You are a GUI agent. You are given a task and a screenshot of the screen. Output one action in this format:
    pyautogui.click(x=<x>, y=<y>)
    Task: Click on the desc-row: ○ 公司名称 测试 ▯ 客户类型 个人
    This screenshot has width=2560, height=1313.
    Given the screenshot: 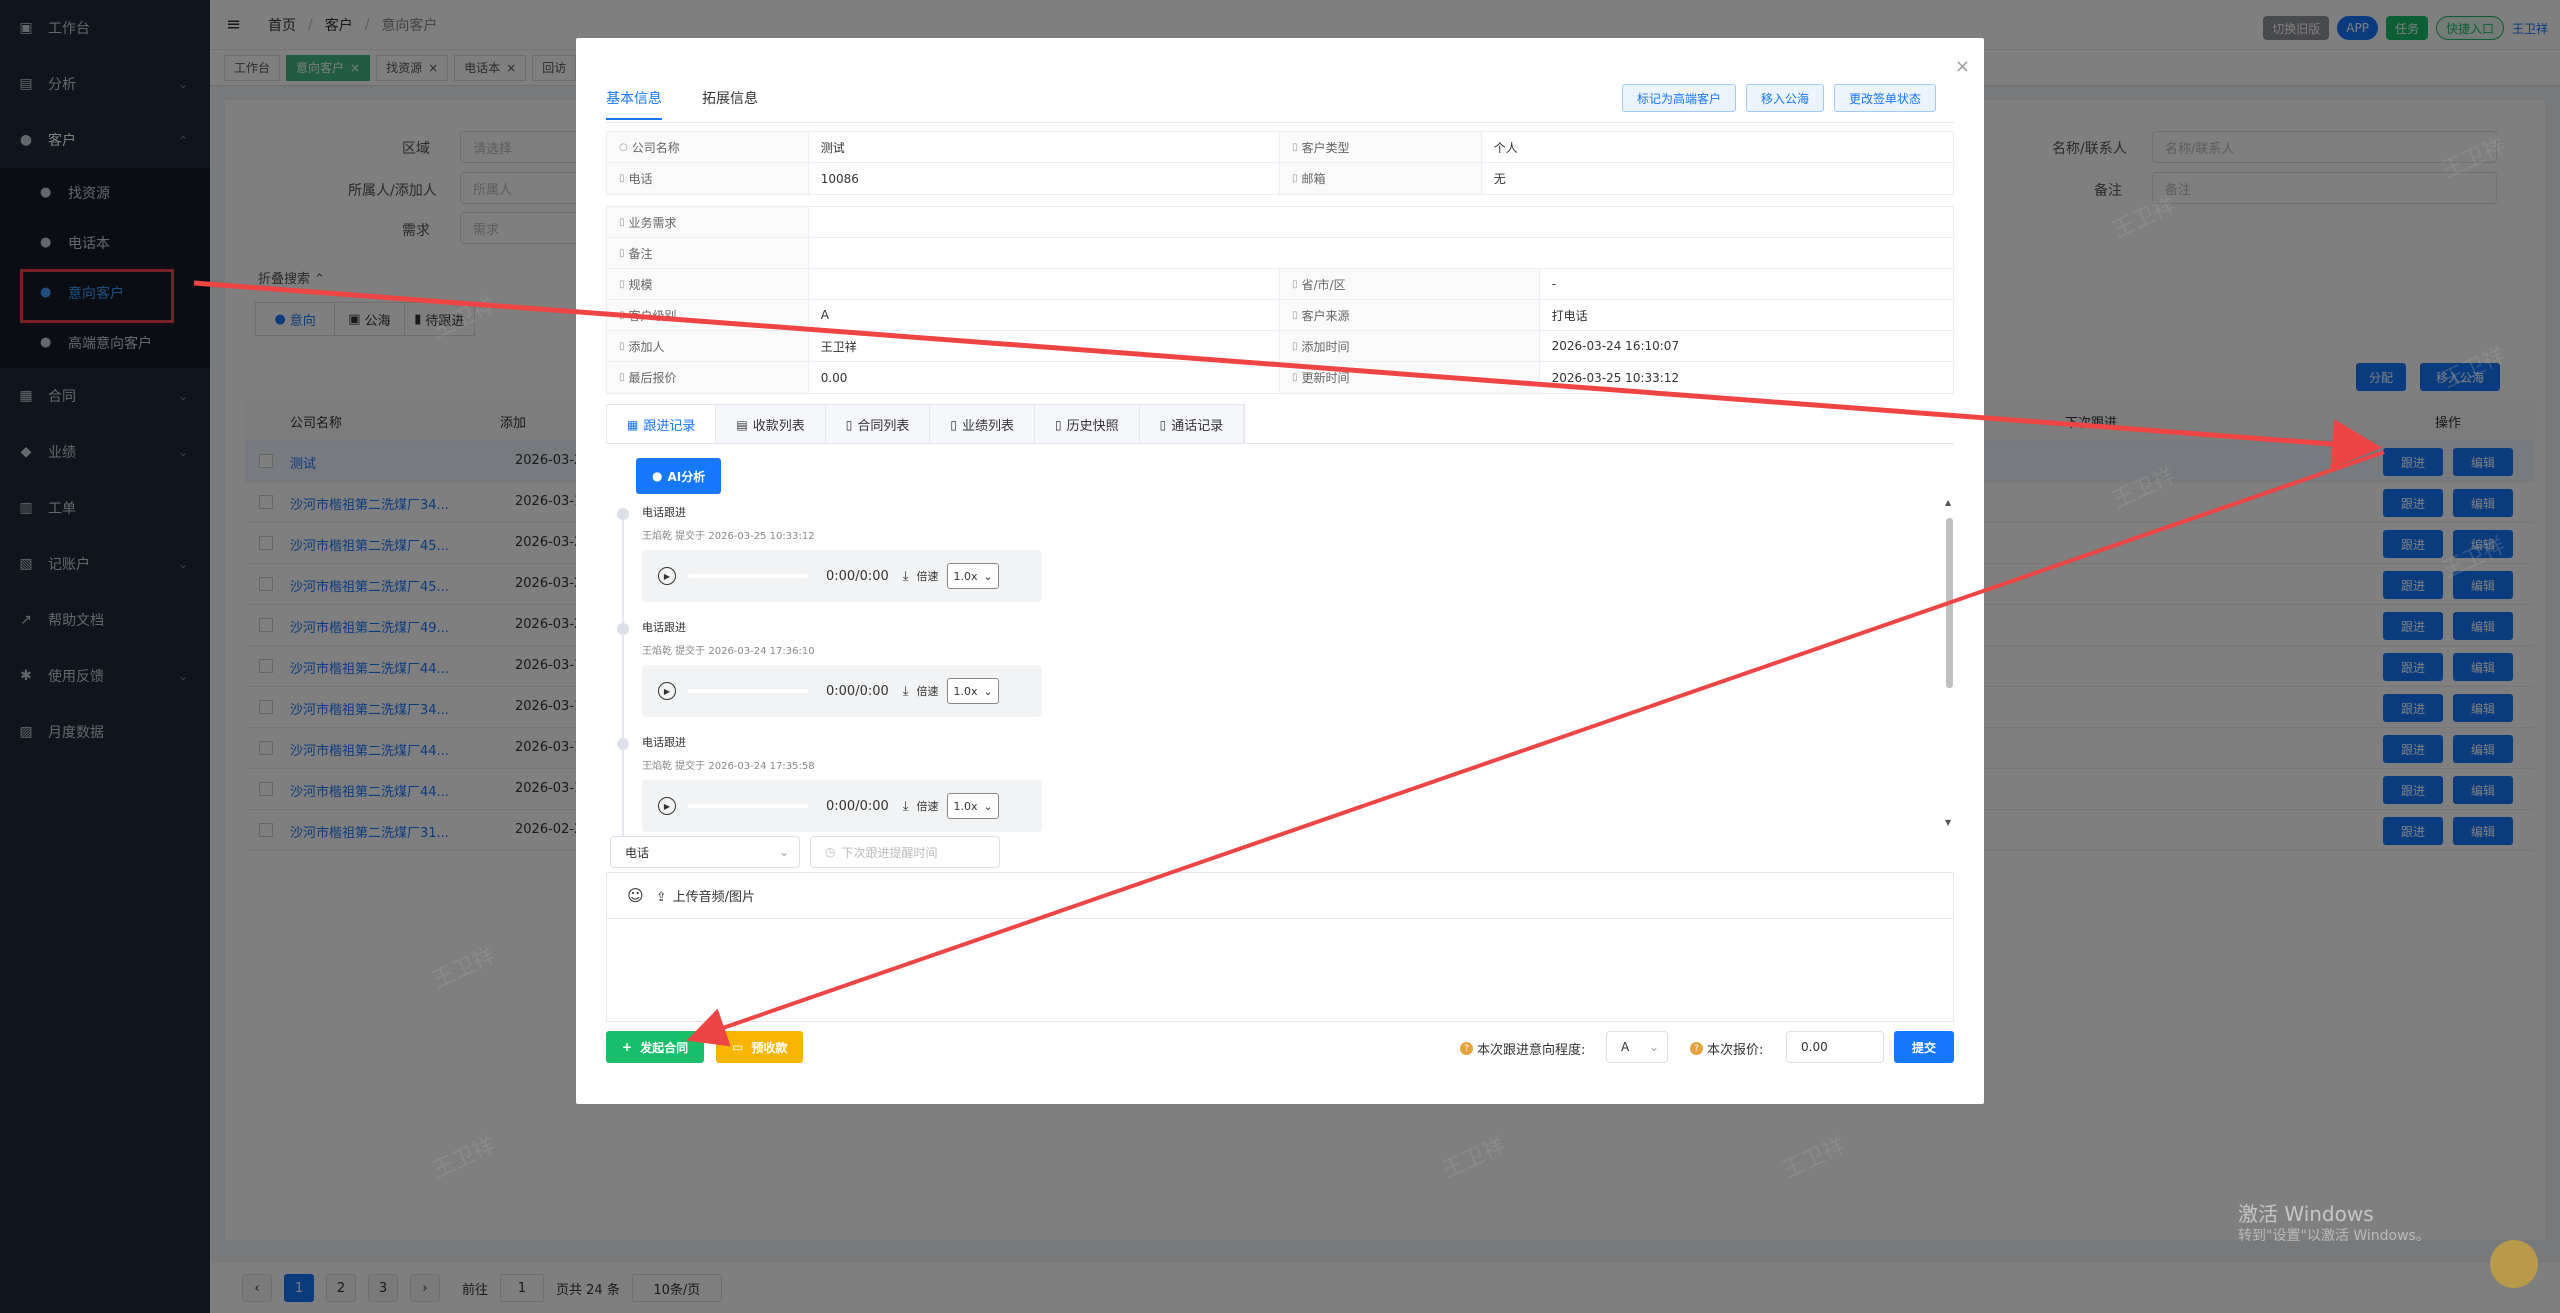 What is the action you would take?
    pyautogui.click(x=1280, y=147)
    